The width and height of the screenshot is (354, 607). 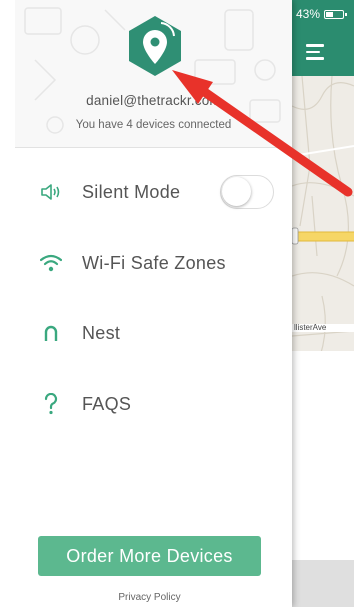 I want to click on map-toolbar, so click(x=323, y=52).